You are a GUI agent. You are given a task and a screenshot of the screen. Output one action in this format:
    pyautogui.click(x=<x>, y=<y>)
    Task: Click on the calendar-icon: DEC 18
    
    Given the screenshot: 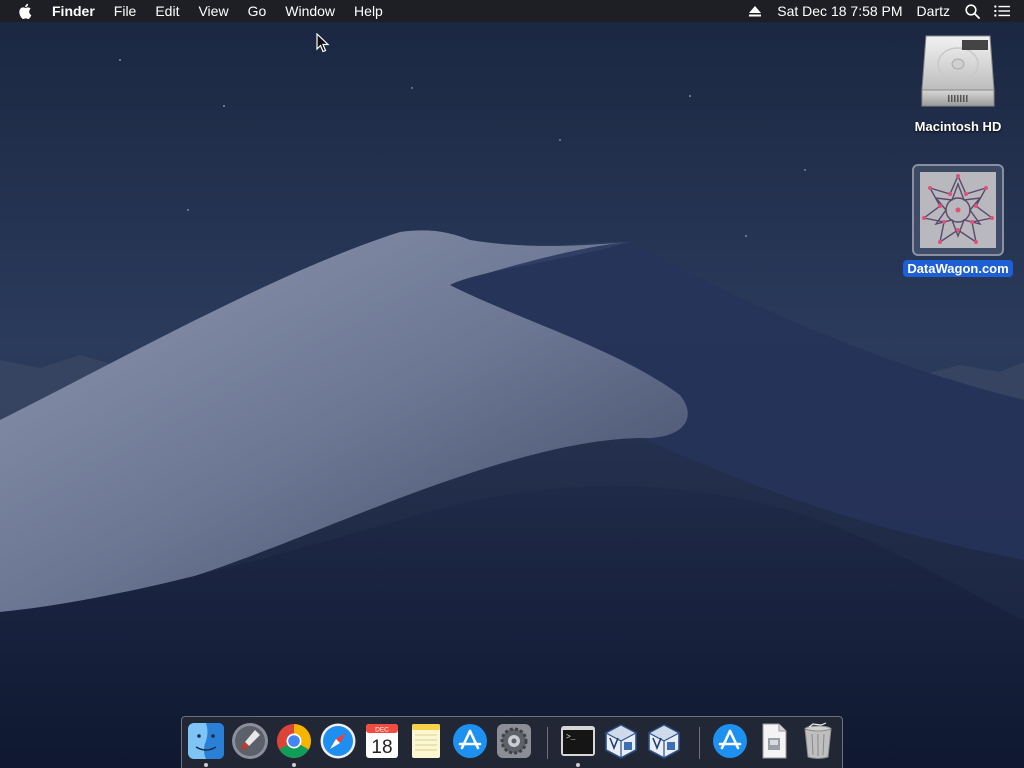 What is the action you would take?
    pyautogui.click(x=382, y=741)
    